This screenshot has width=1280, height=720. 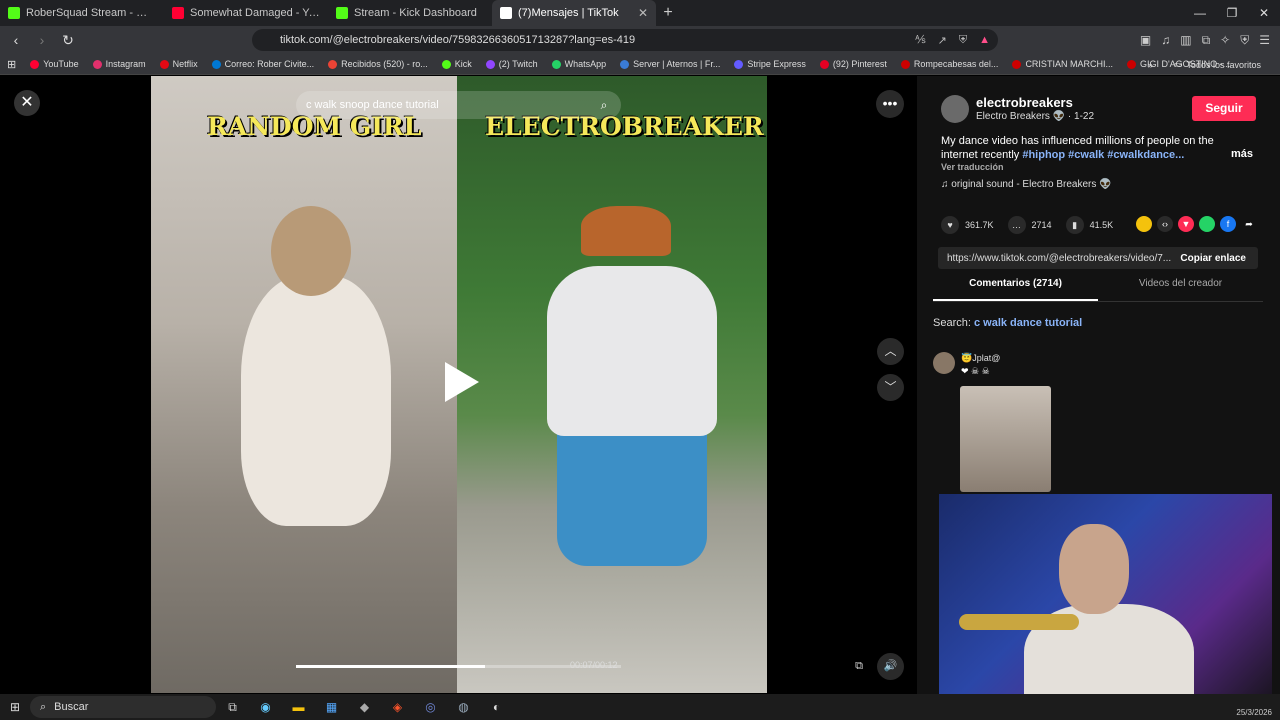 I want to click on new-tab-button: +, so click(x=668, y=13).